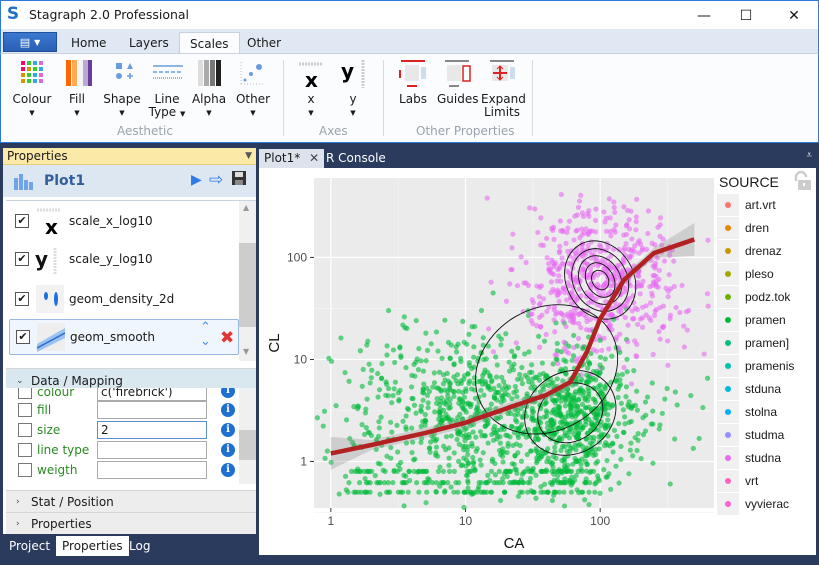 This screenshot has width=819, height=565. Describe the element at coordinates (152, 470) in the screenshot. I see `weight-input` at that location.